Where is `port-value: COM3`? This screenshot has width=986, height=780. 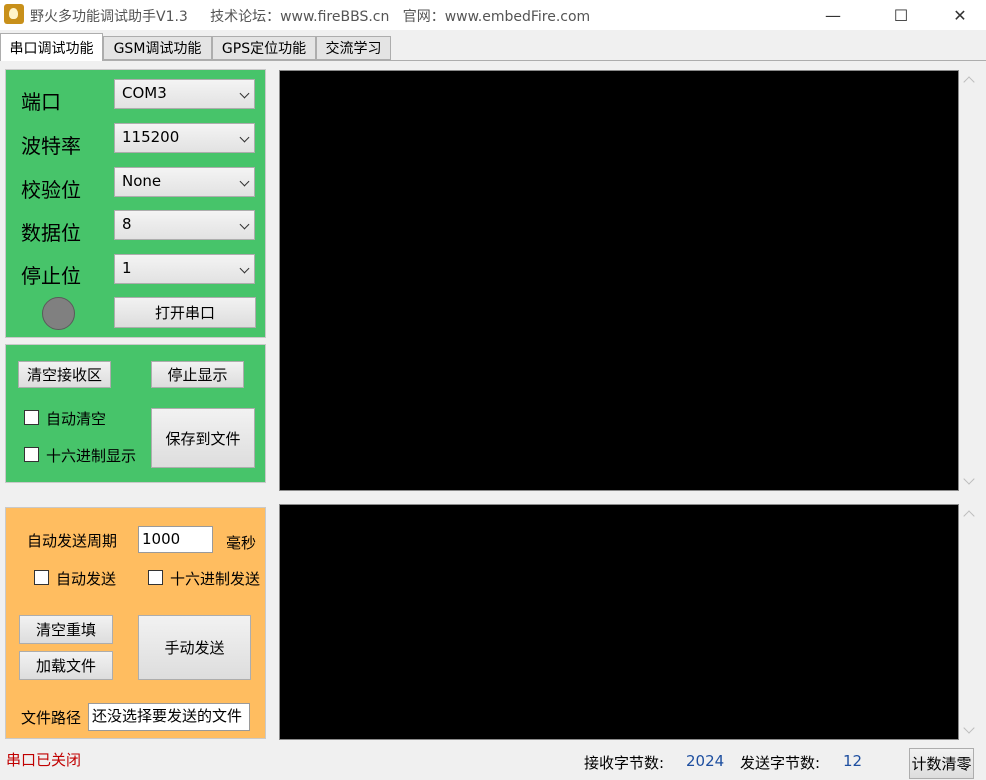 port-value: COM3 is located at coordinates (144, 93).